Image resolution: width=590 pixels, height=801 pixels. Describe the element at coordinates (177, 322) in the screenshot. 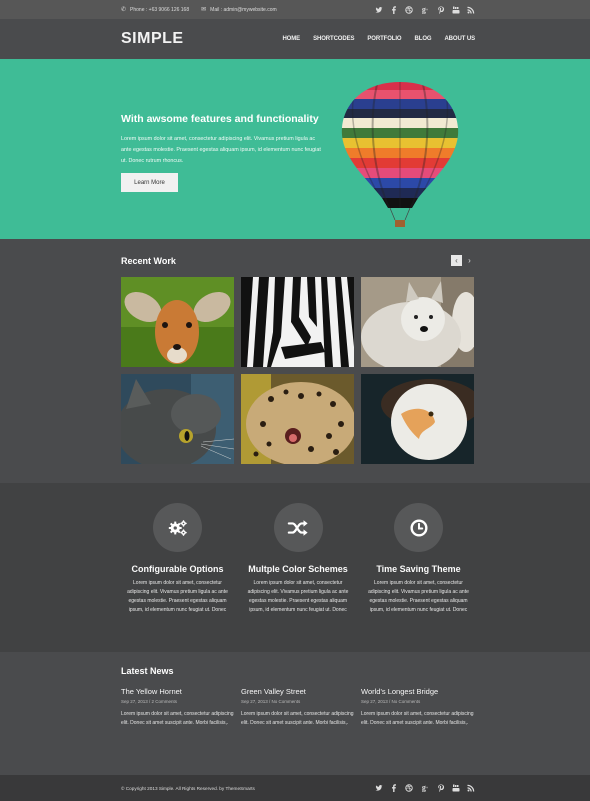

I see `portfolio-item-antelope` at that location.